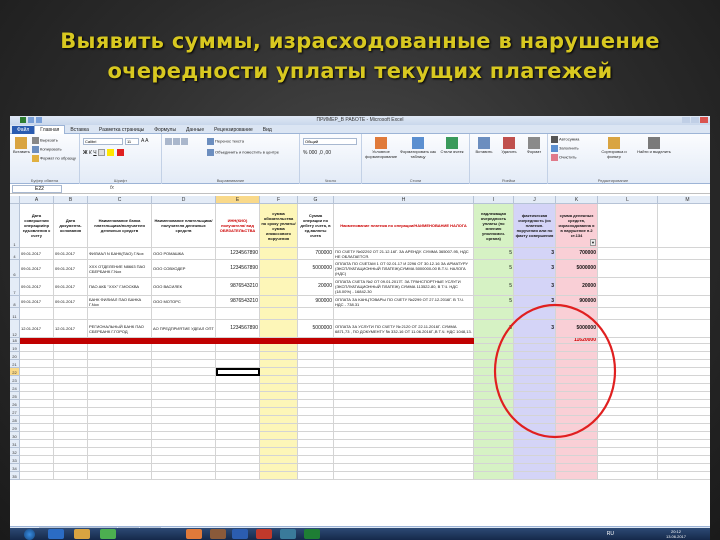 Image resolution: width=720 pixels, height=540 pixels. What do you see at coordinates (37, 388) in the screenshot?
I see `cell-a24` at bounding box center [37, 388].